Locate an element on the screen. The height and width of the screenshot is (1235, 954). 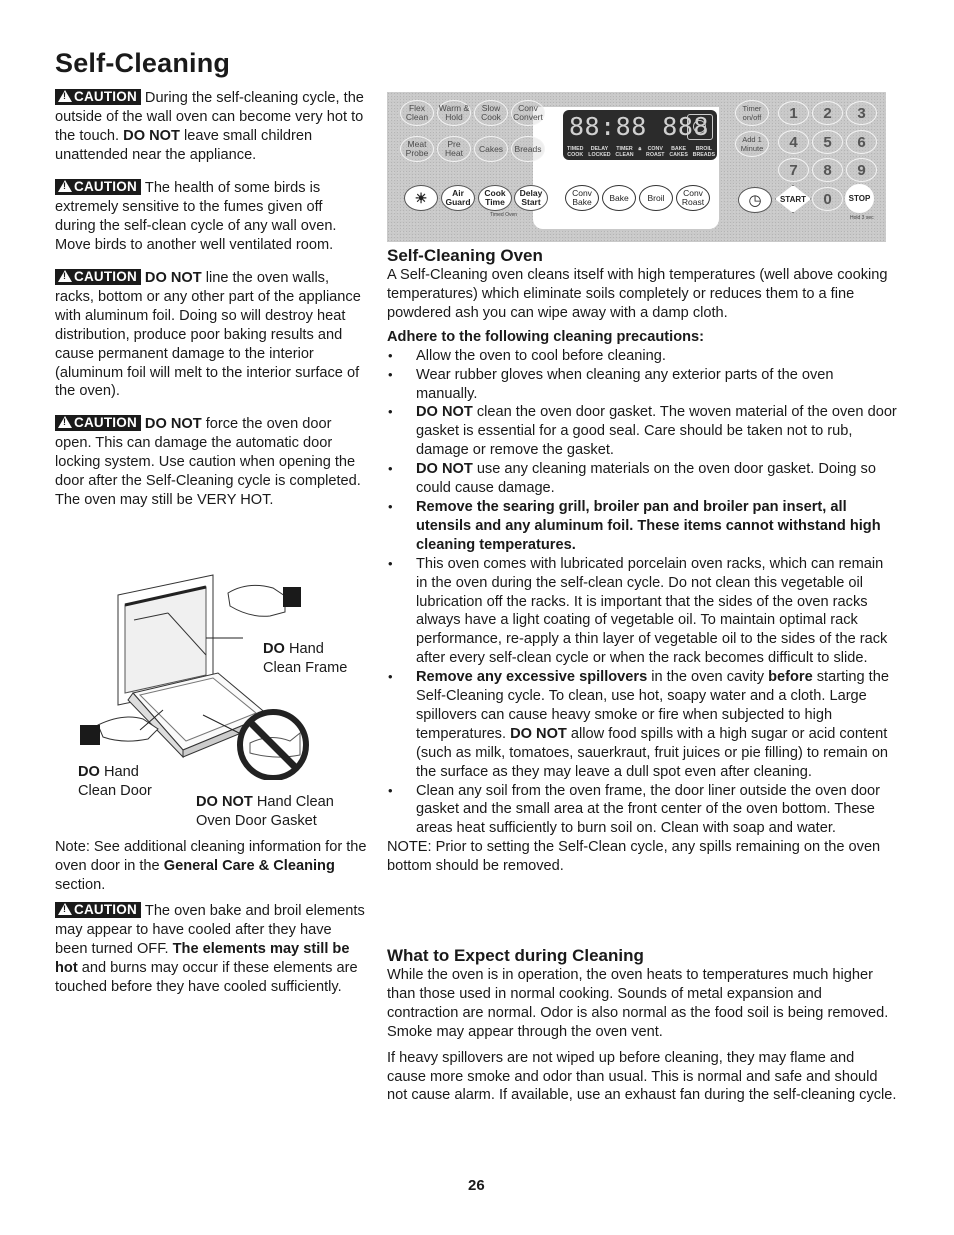
flex-clean-button: Flex Clean is located at coordinates (417, 113).